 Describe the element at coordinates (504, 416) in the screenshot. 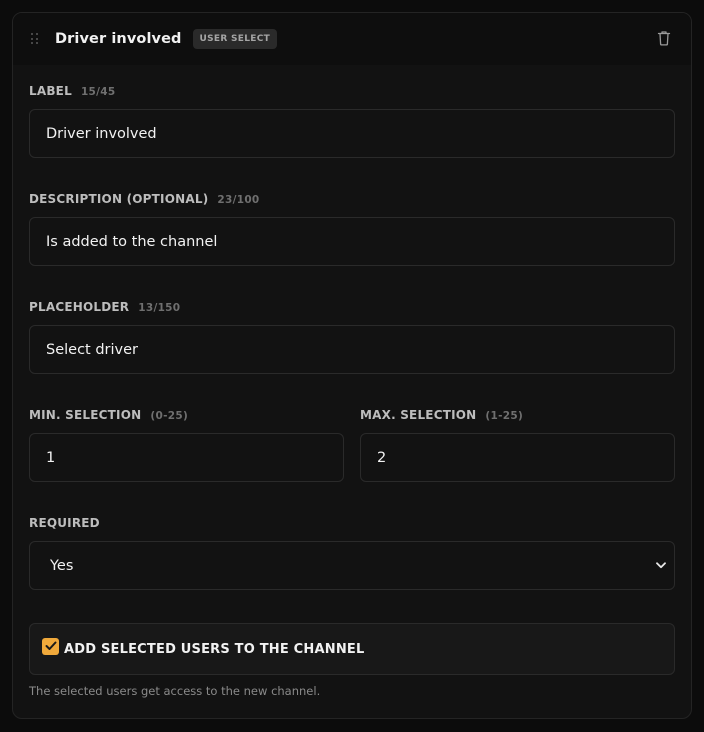

I see `max-selection-range: (1-25)` at that location.